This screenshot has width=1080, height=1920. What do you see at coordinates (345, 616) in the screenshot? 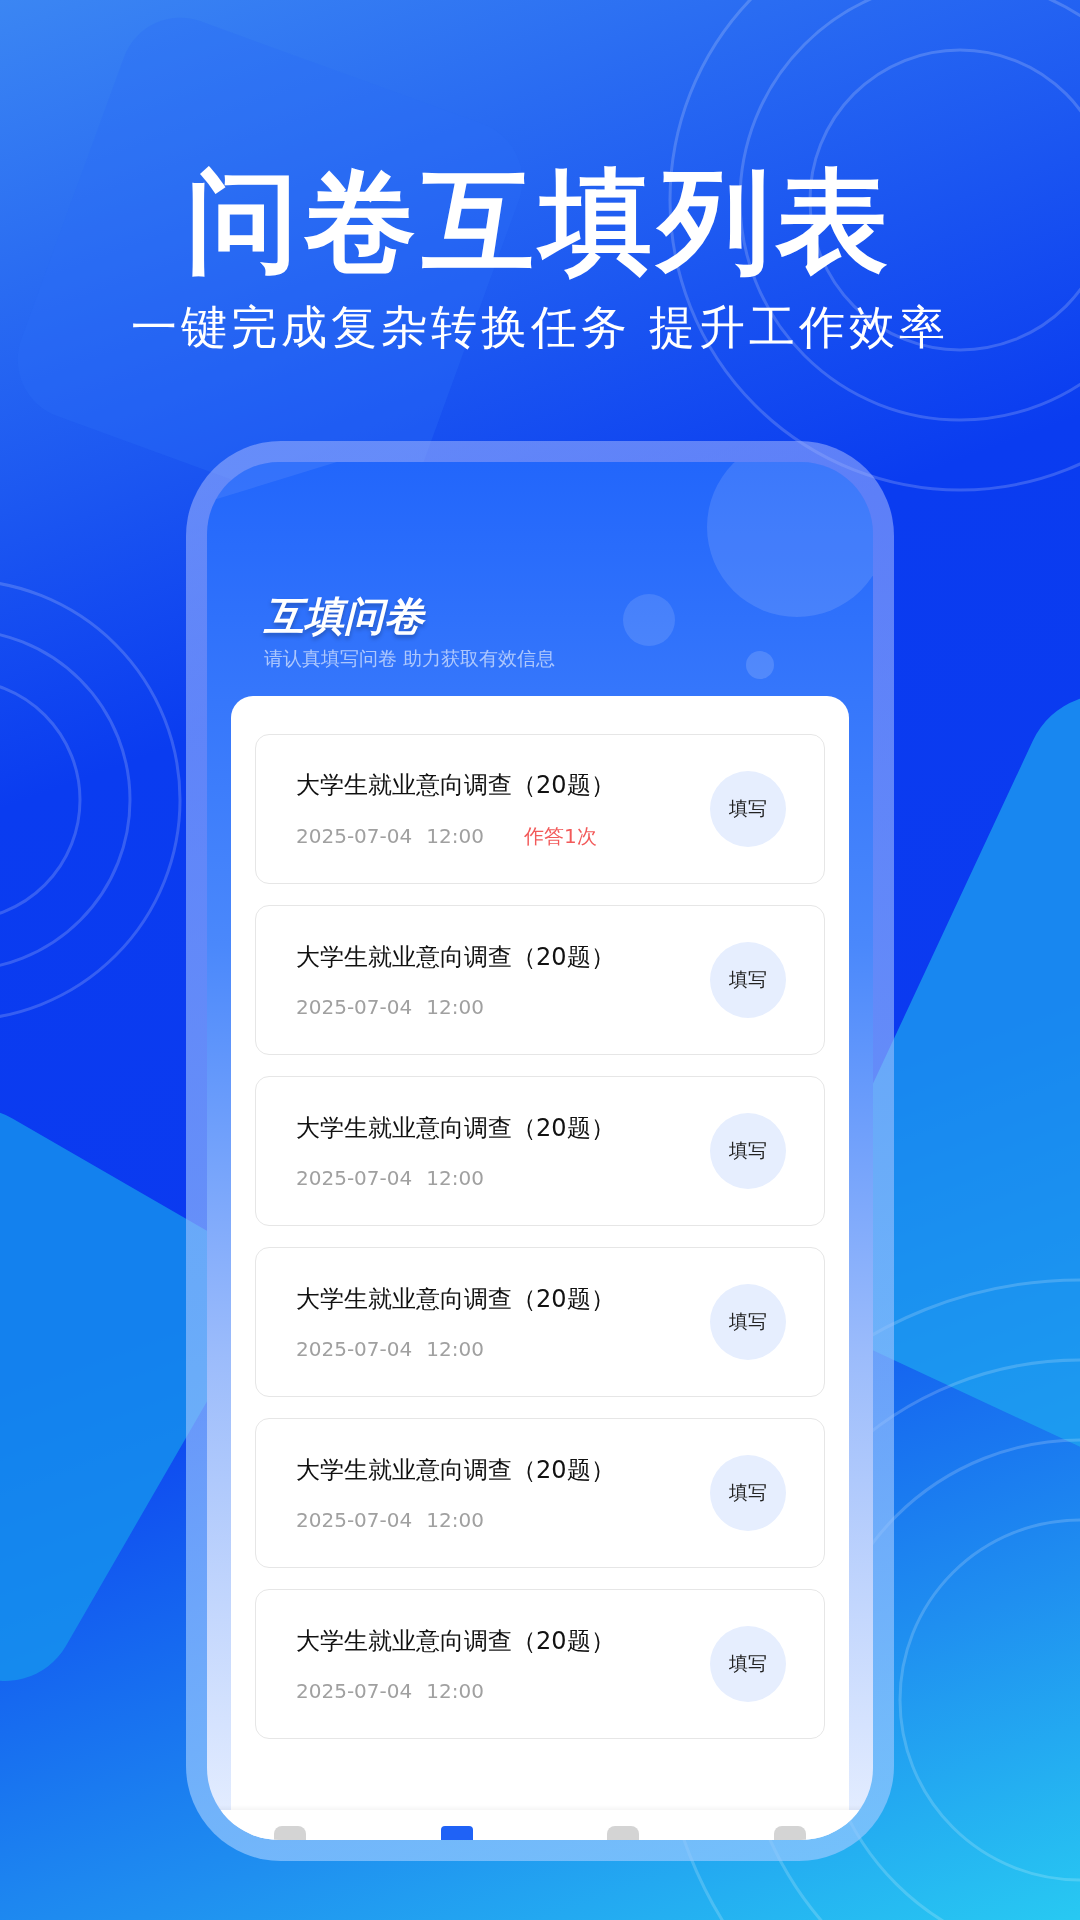
I see `screen-title: 互填问卷` at bounding box center [345, 616].